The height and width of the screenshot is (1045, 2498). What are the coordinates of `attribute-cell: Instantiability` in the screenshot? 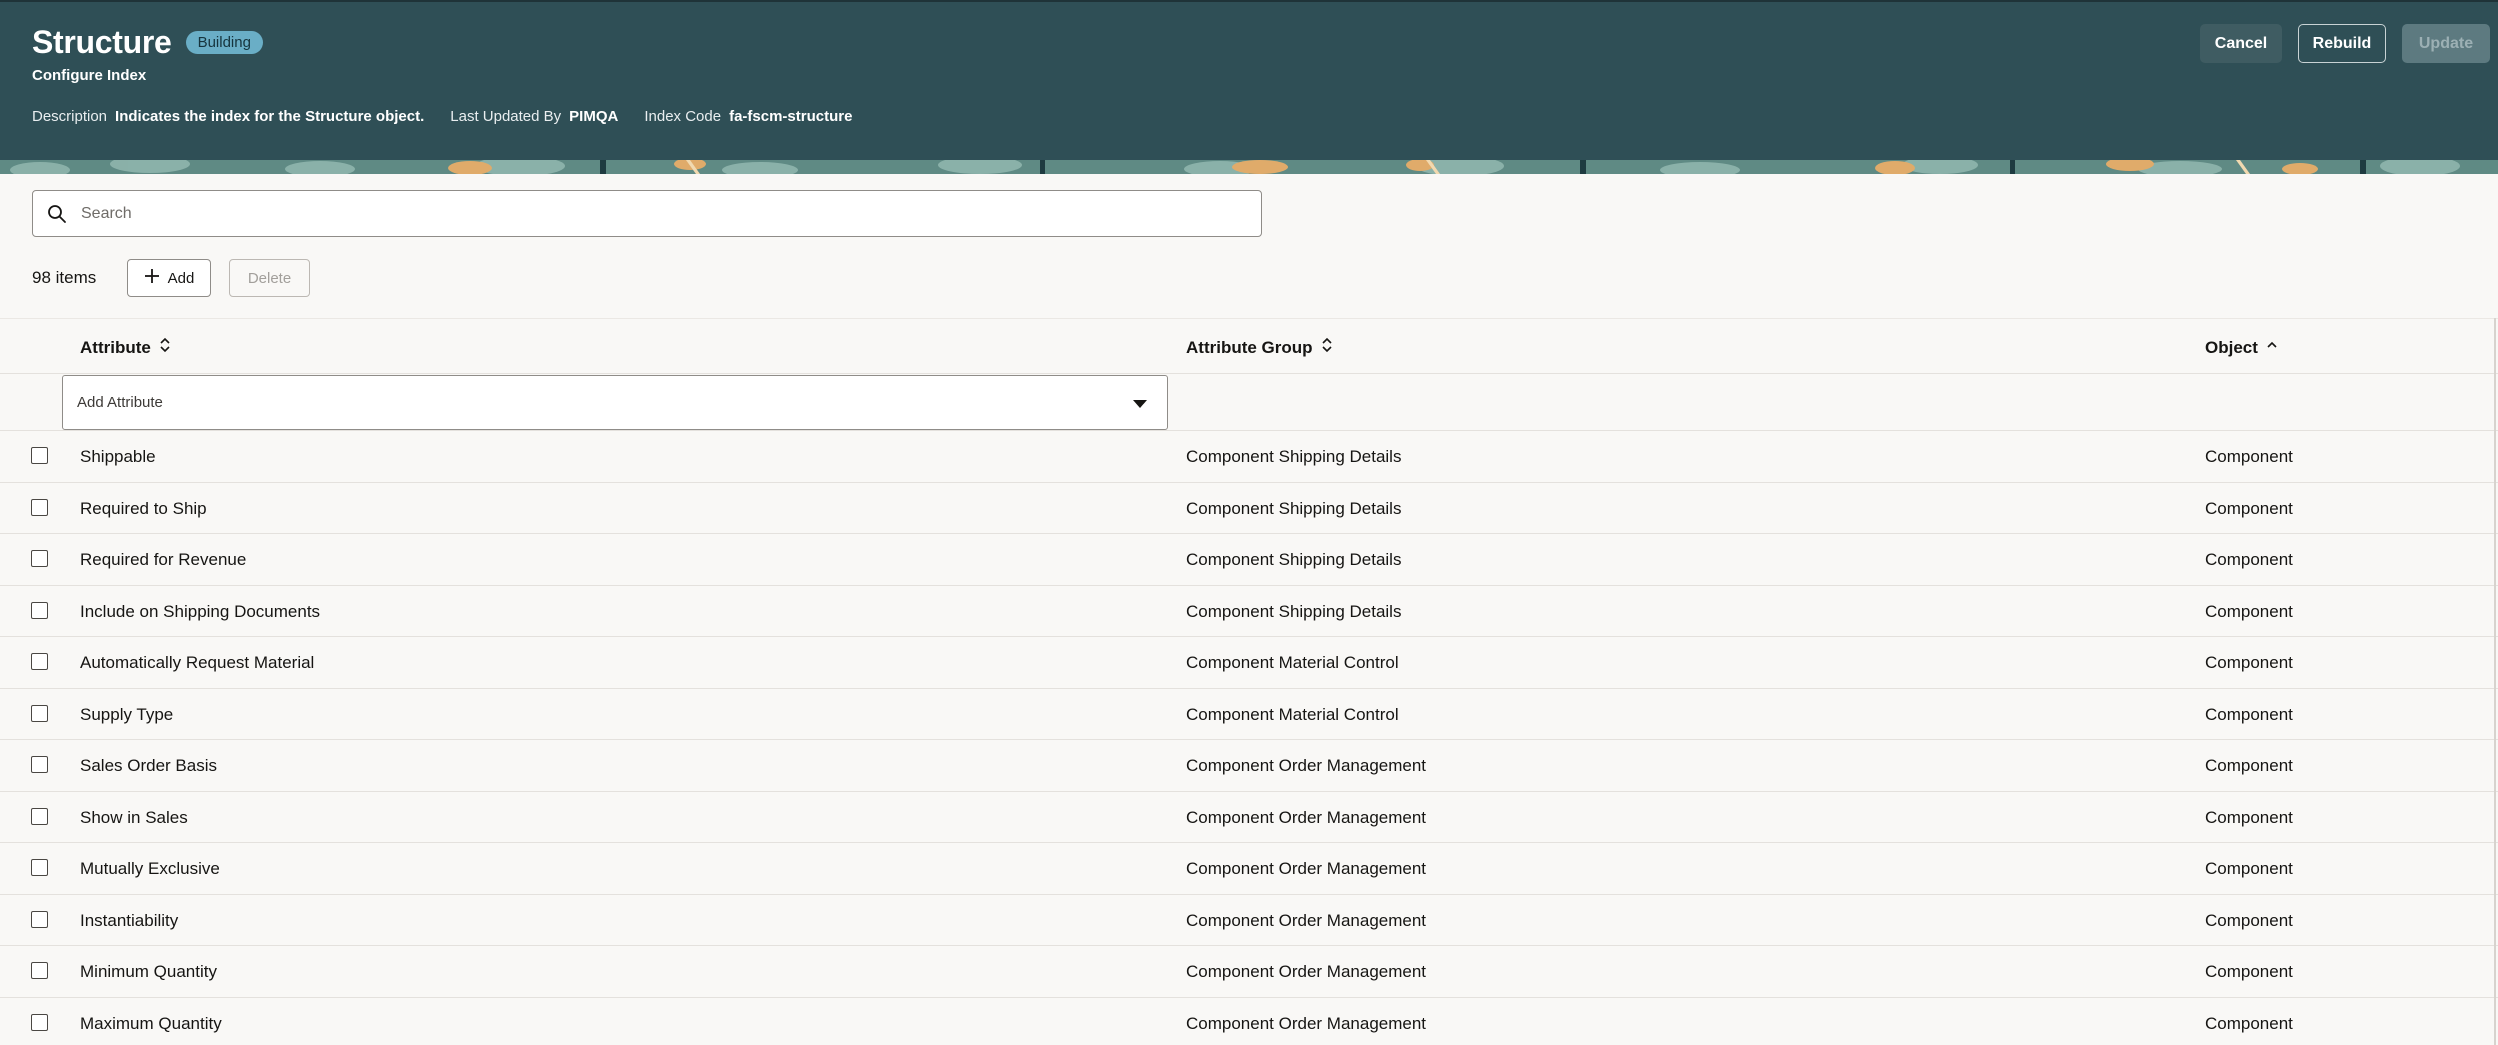 It's located at (129, 920).